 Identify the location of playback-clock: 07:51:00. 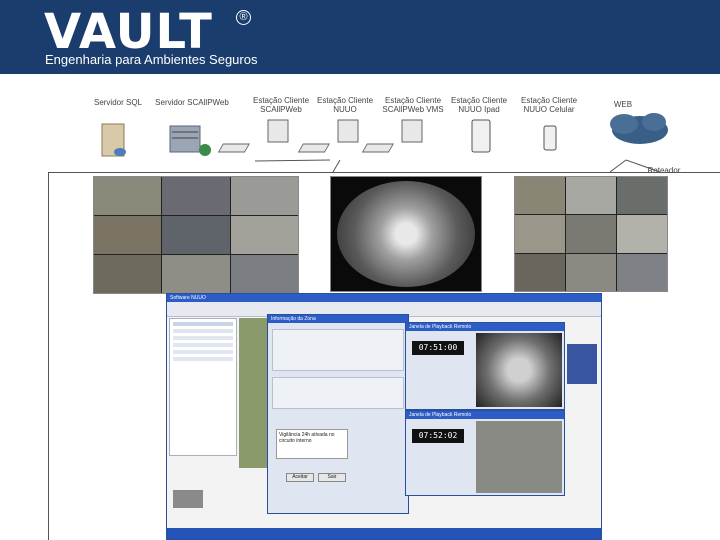
(438, 348).